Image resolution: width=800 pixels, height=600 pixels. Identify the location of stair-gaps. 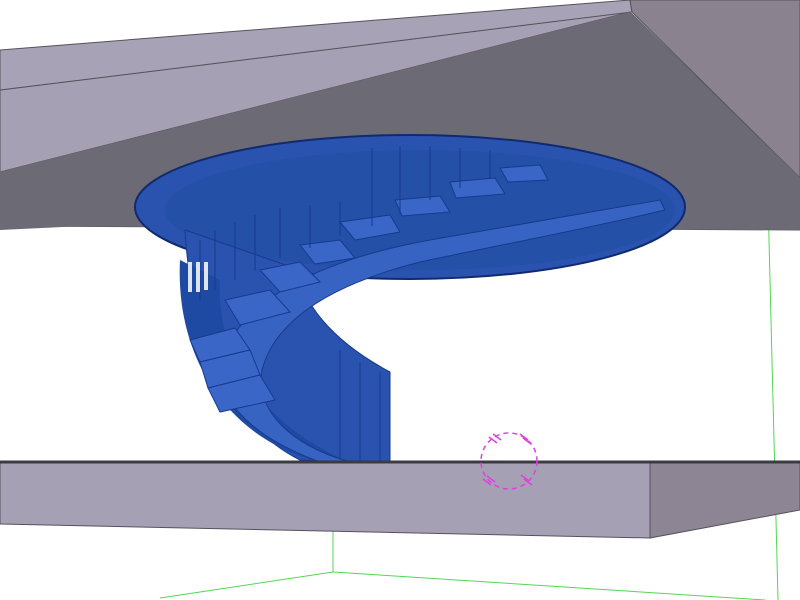
(198, 277).